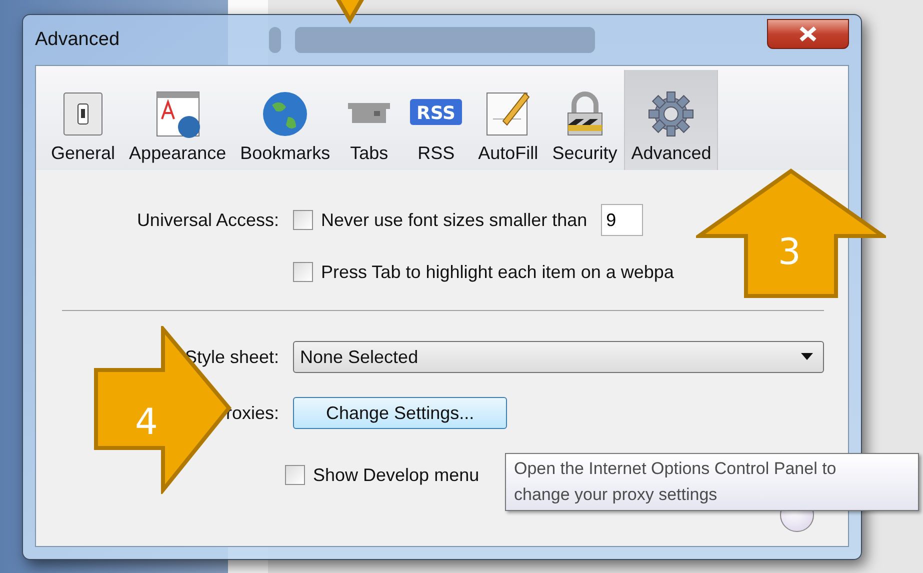 Image resolution: width=923 pixels, height=573 pixels. I want to click on option-label: Show Develop menu, so click(396, 475).